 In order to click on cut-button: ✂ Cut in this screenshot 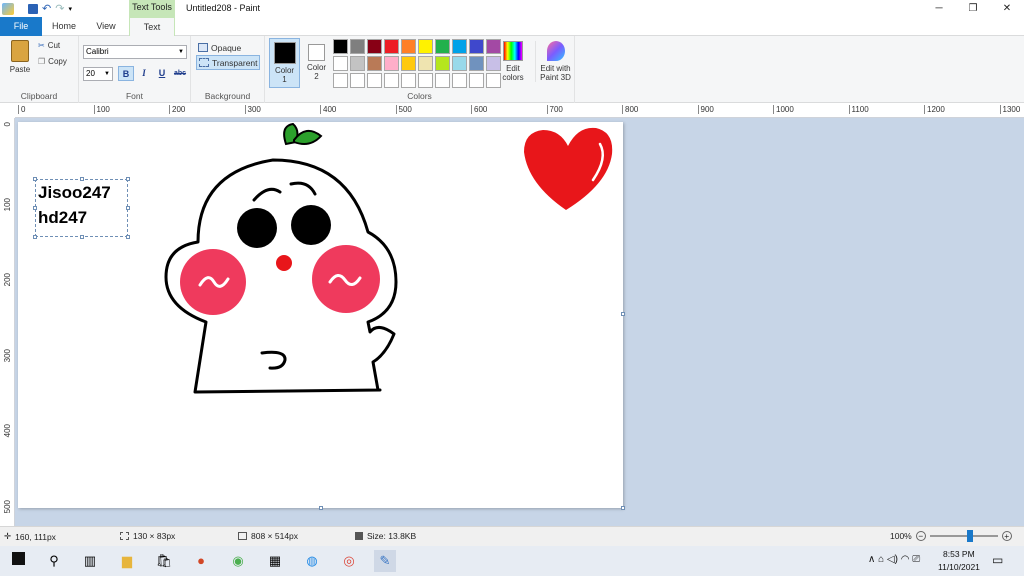, I will do `click(49, 45)`.